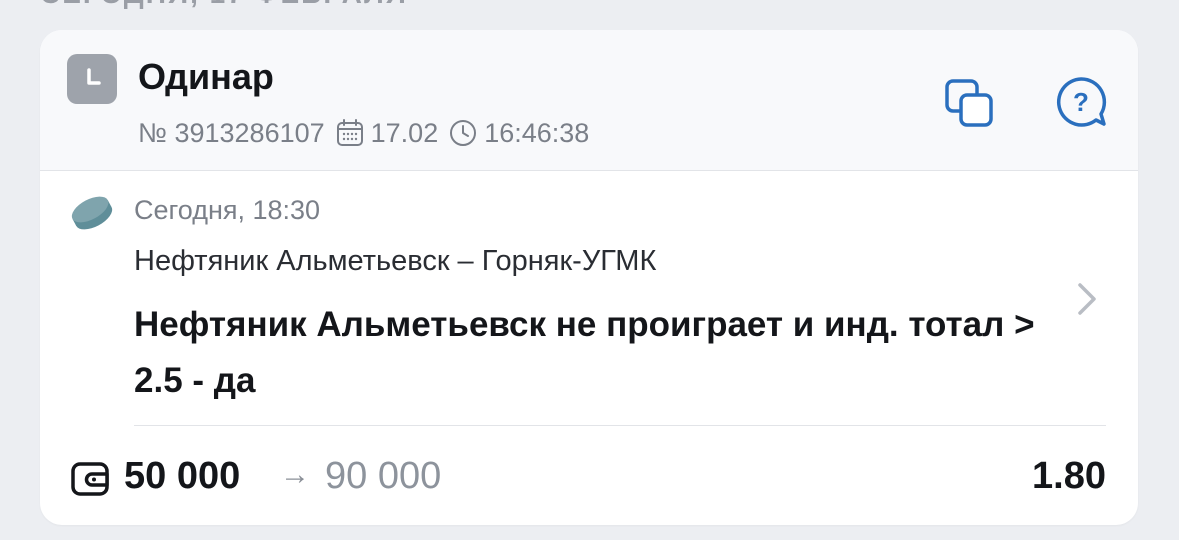  Describe the element at coordinates (224, 5) in the screenshot. I see `section-date-header: СЕГОДНЯ, 17 ФЕВРАЛЯ` at that location.